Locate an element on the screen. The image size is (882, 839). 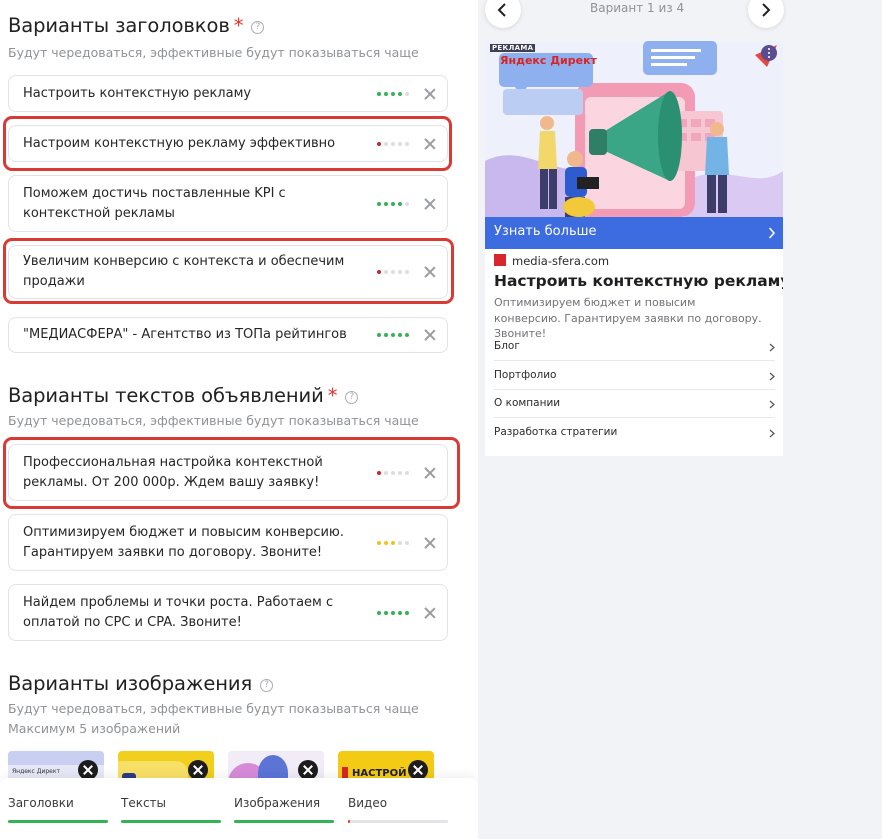
headlines-section-title: Варианты заголовков *? is located at coordinates (136, 25).